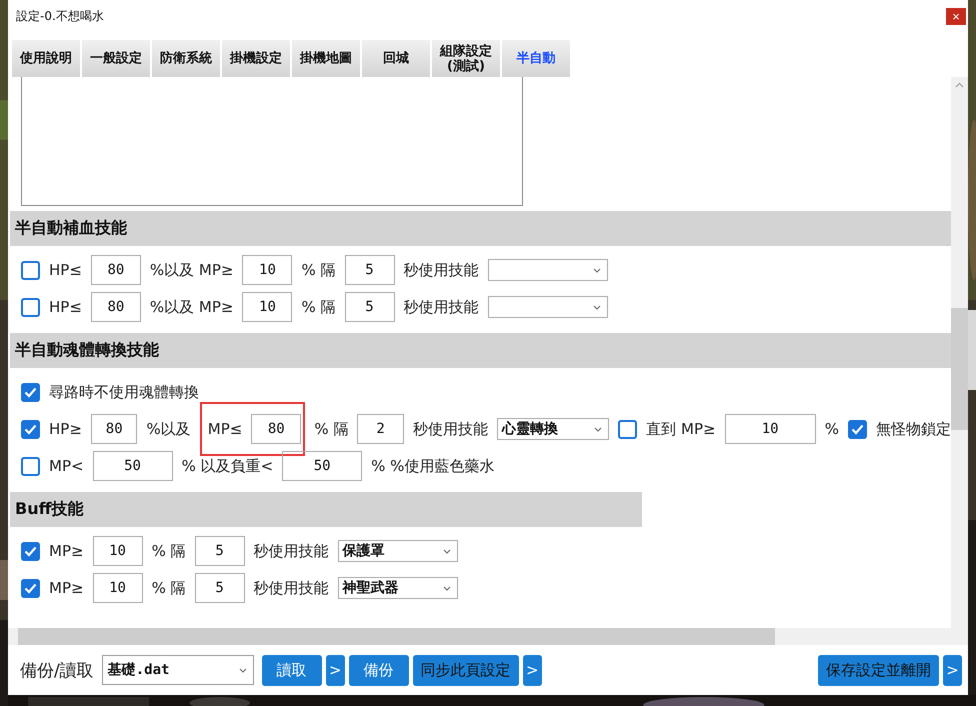 This screenshot has height=706, width=976. Describe the element at coordinates (398, 588) in the screenshot. I see `skill-dropdown: 神聖武器` at that location.